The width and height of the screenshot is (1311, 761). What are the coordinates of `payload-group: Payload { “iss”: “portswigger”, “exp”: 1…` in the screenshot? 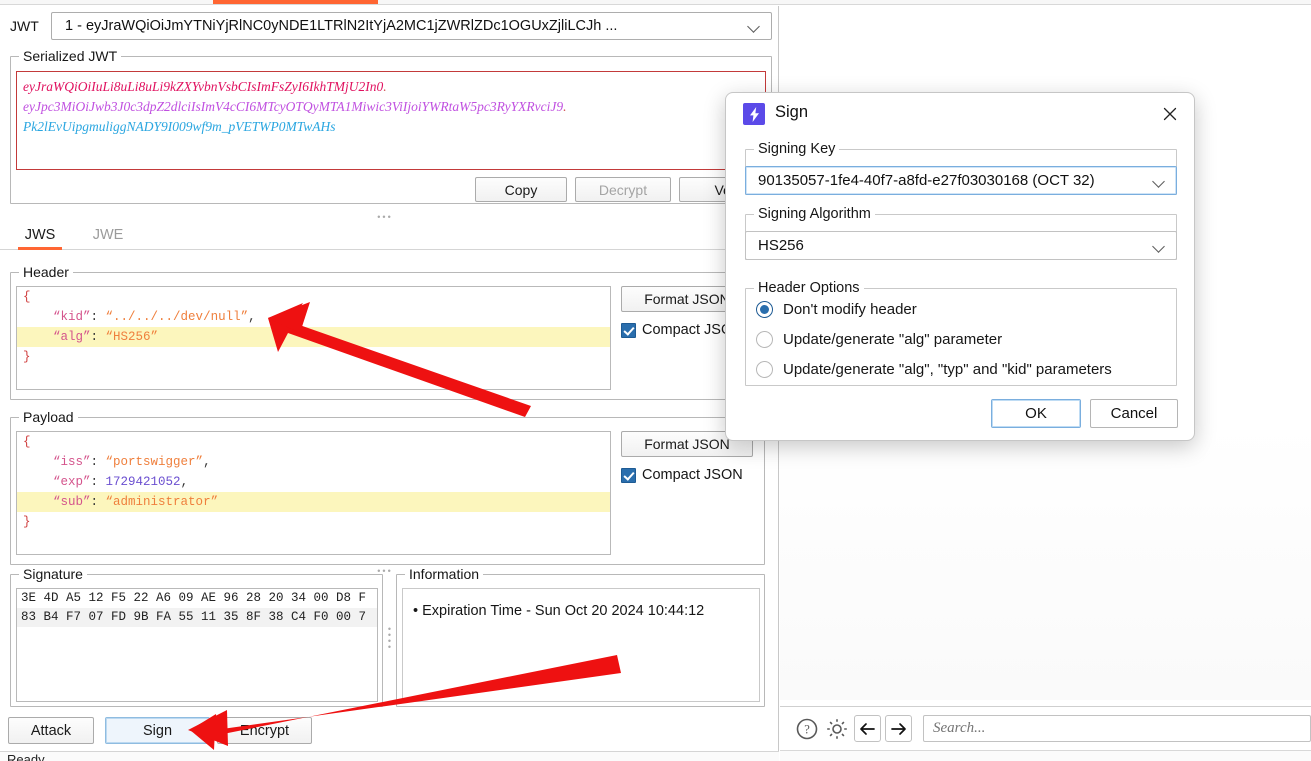 It's located at (387, 487).